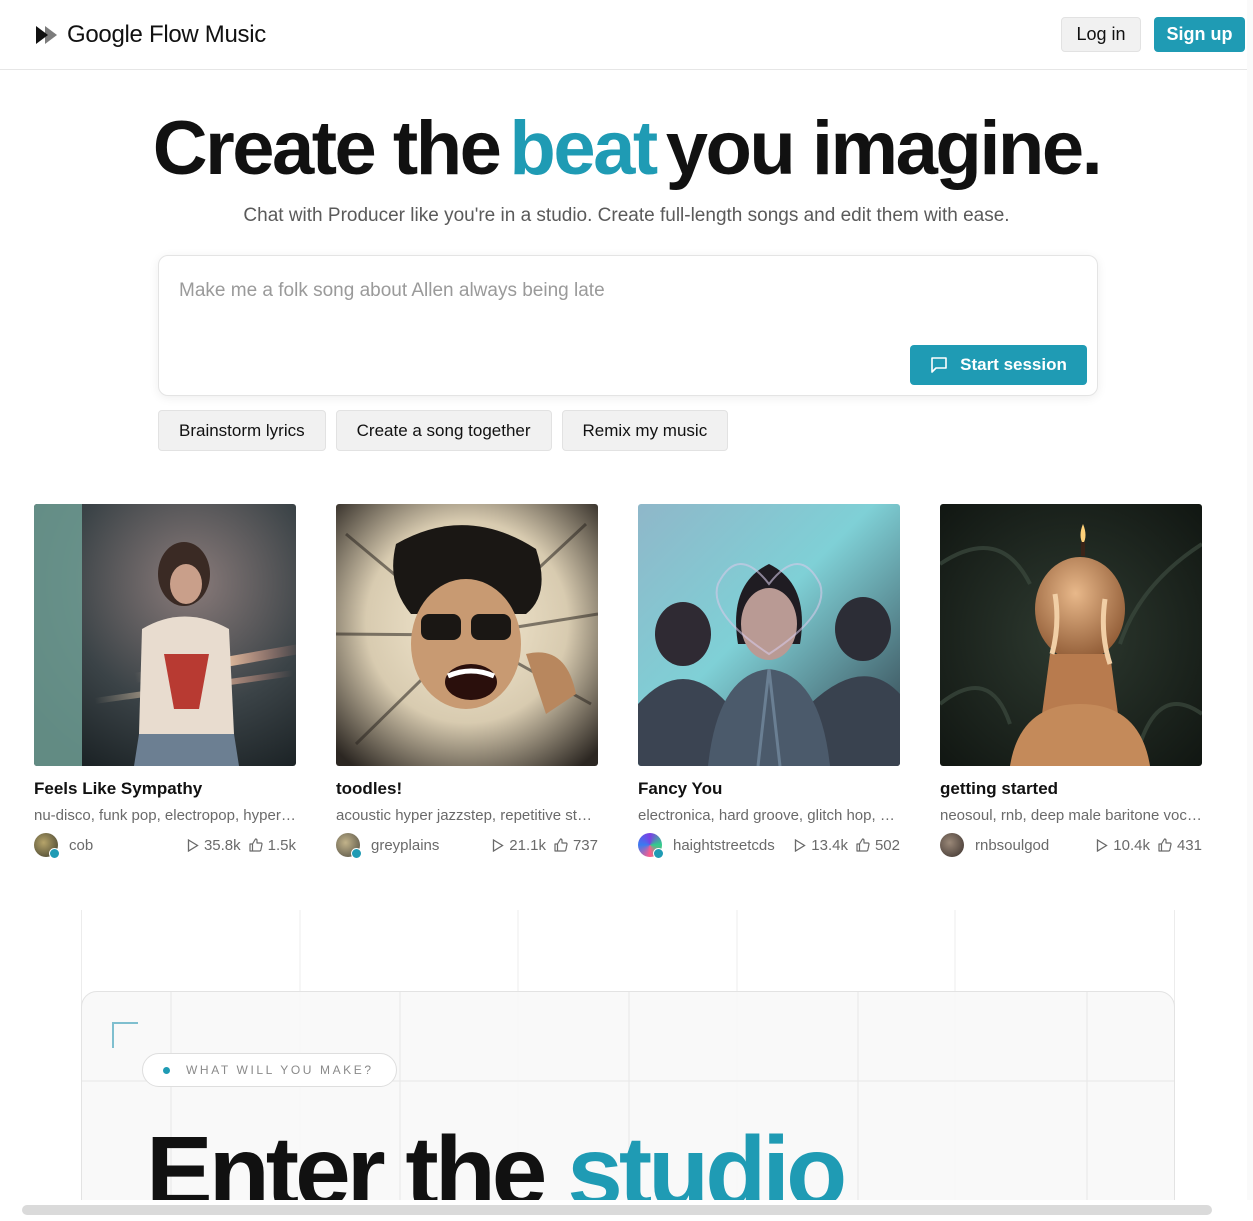 This screenshot has height=1221, width=1253. I want to click on play-count-value: 21.1k, so click(527, 845).